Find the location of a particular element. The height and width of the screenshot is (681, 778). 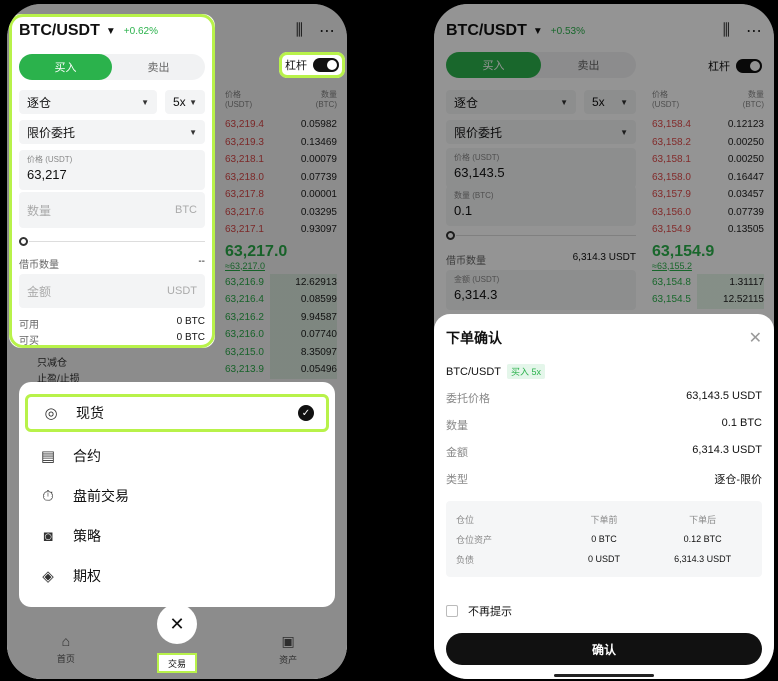

price-input: 价格 (USDT) 63,217 is located at coordinates (112, 170).